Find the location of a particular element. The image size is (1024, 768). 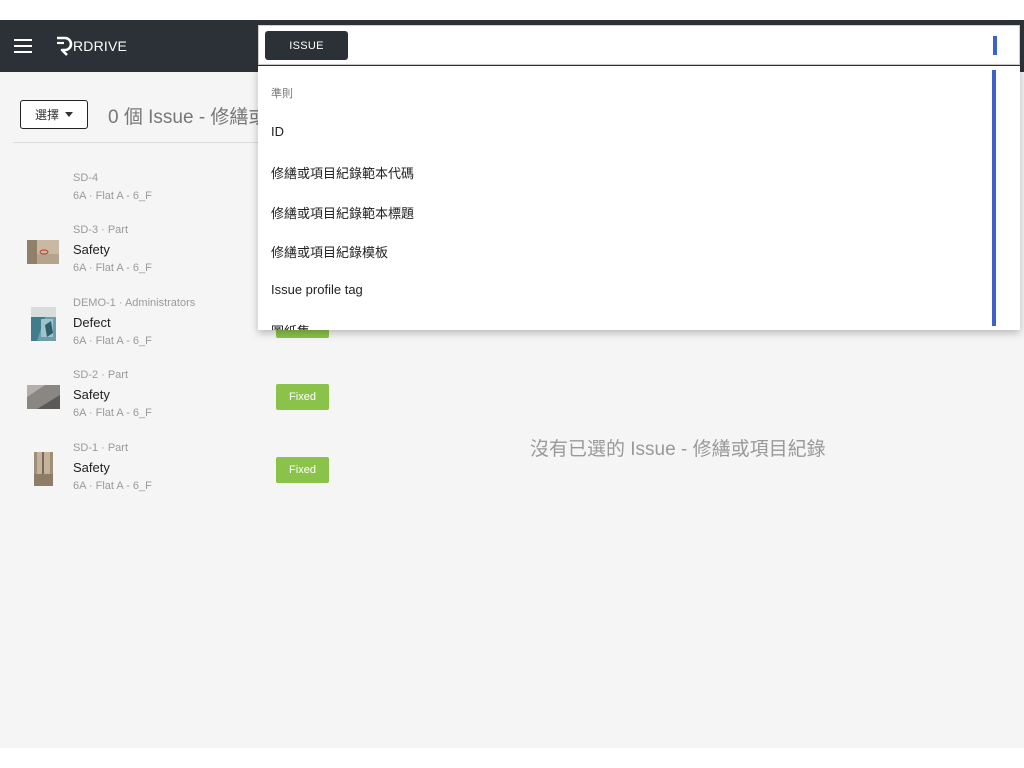

search-input is located at coordinates (665, 46).